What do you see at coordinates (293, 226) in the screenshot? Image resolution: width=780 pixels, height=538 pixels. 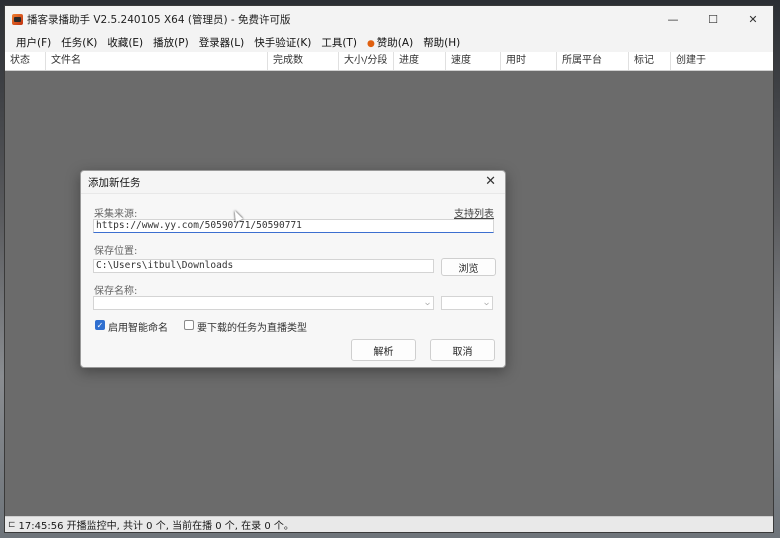 I see `source-url-input: https://www.yy.com/50590771/50590771` at bounding box center [293, 226].